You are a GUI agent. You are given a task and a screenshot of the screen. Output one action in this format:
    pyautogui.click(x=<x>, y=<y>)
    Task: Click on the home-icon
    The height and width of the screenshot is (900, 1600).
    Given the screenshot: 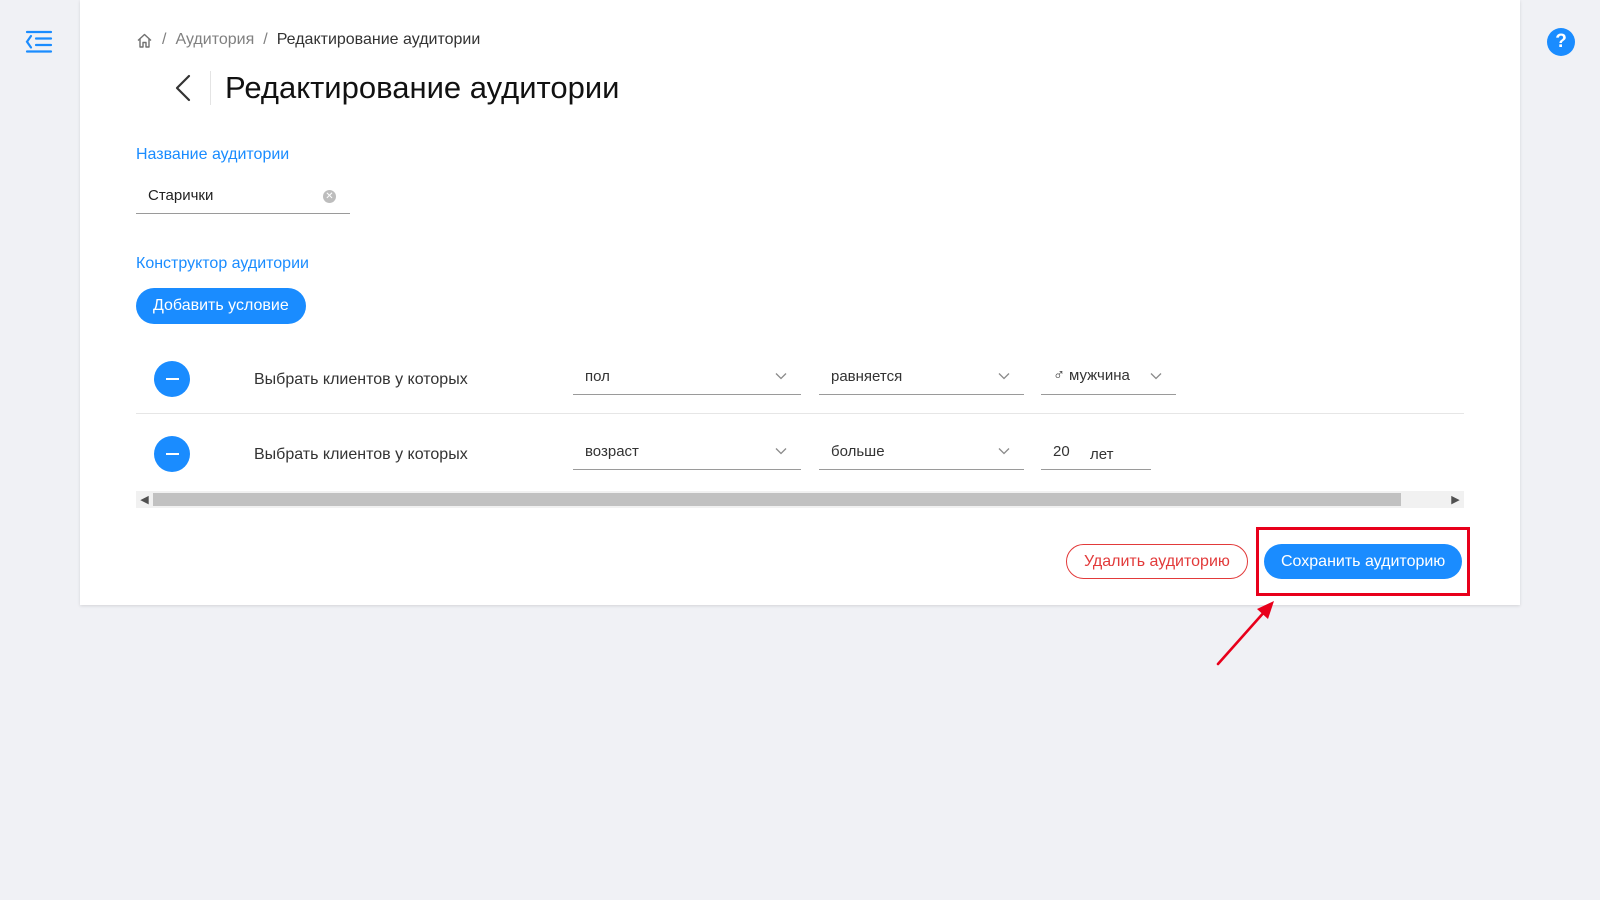 What is the action you would take?
    pyautogui.click(x=144, y=40)
    